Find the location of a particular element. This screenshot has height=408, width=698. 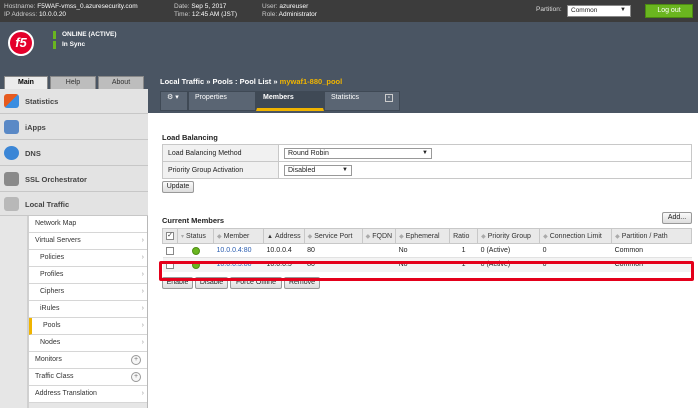

update-button: Update is located at coordinates (178, 187).